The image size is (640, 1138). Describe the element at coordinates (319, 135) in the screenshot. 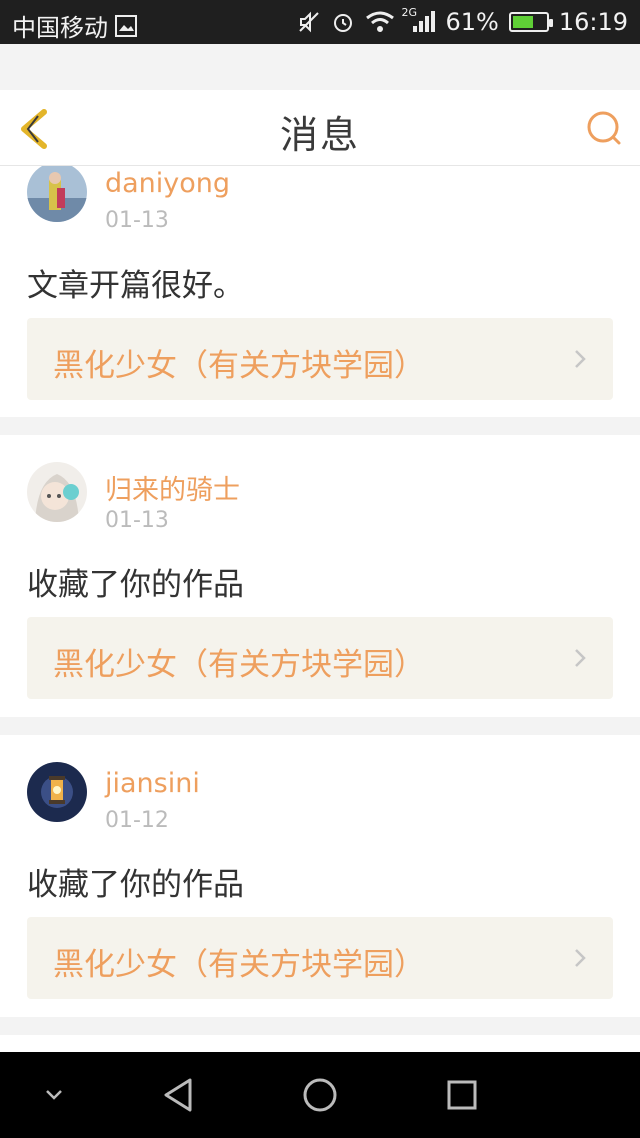

I see `page-title: 消息` at that location.